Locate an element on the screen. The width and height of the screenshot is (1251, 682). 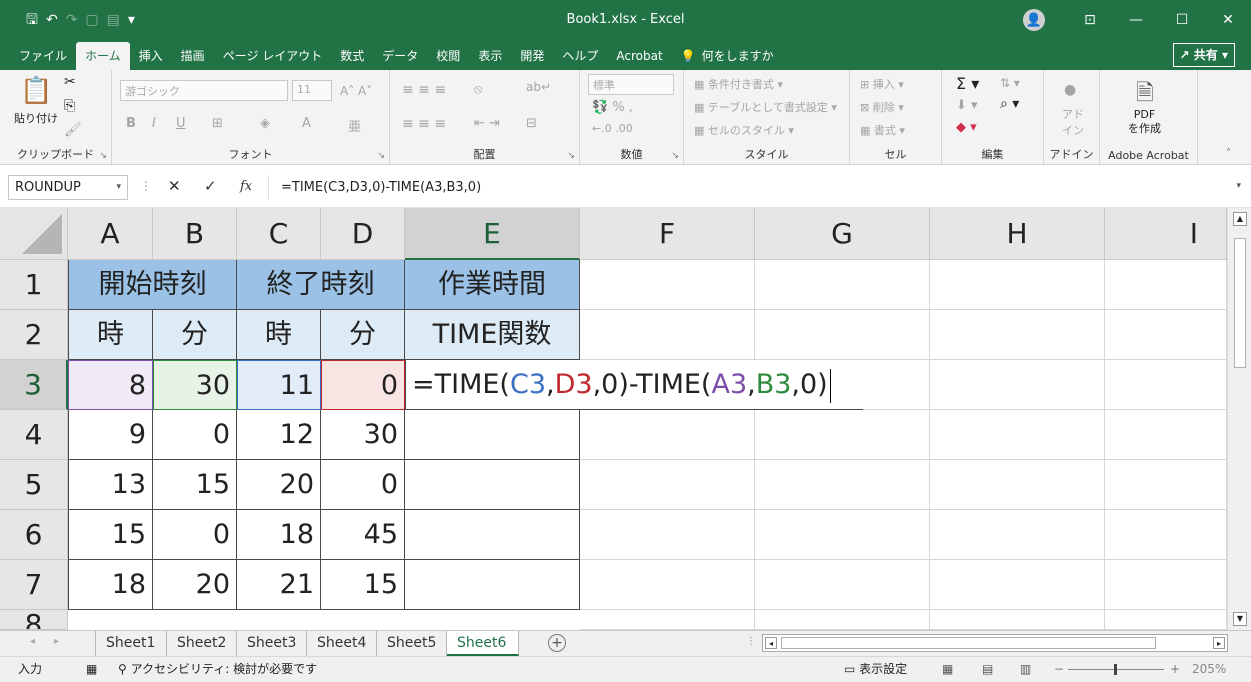
tab-home: ホーム is located at coordinates (103, 56).